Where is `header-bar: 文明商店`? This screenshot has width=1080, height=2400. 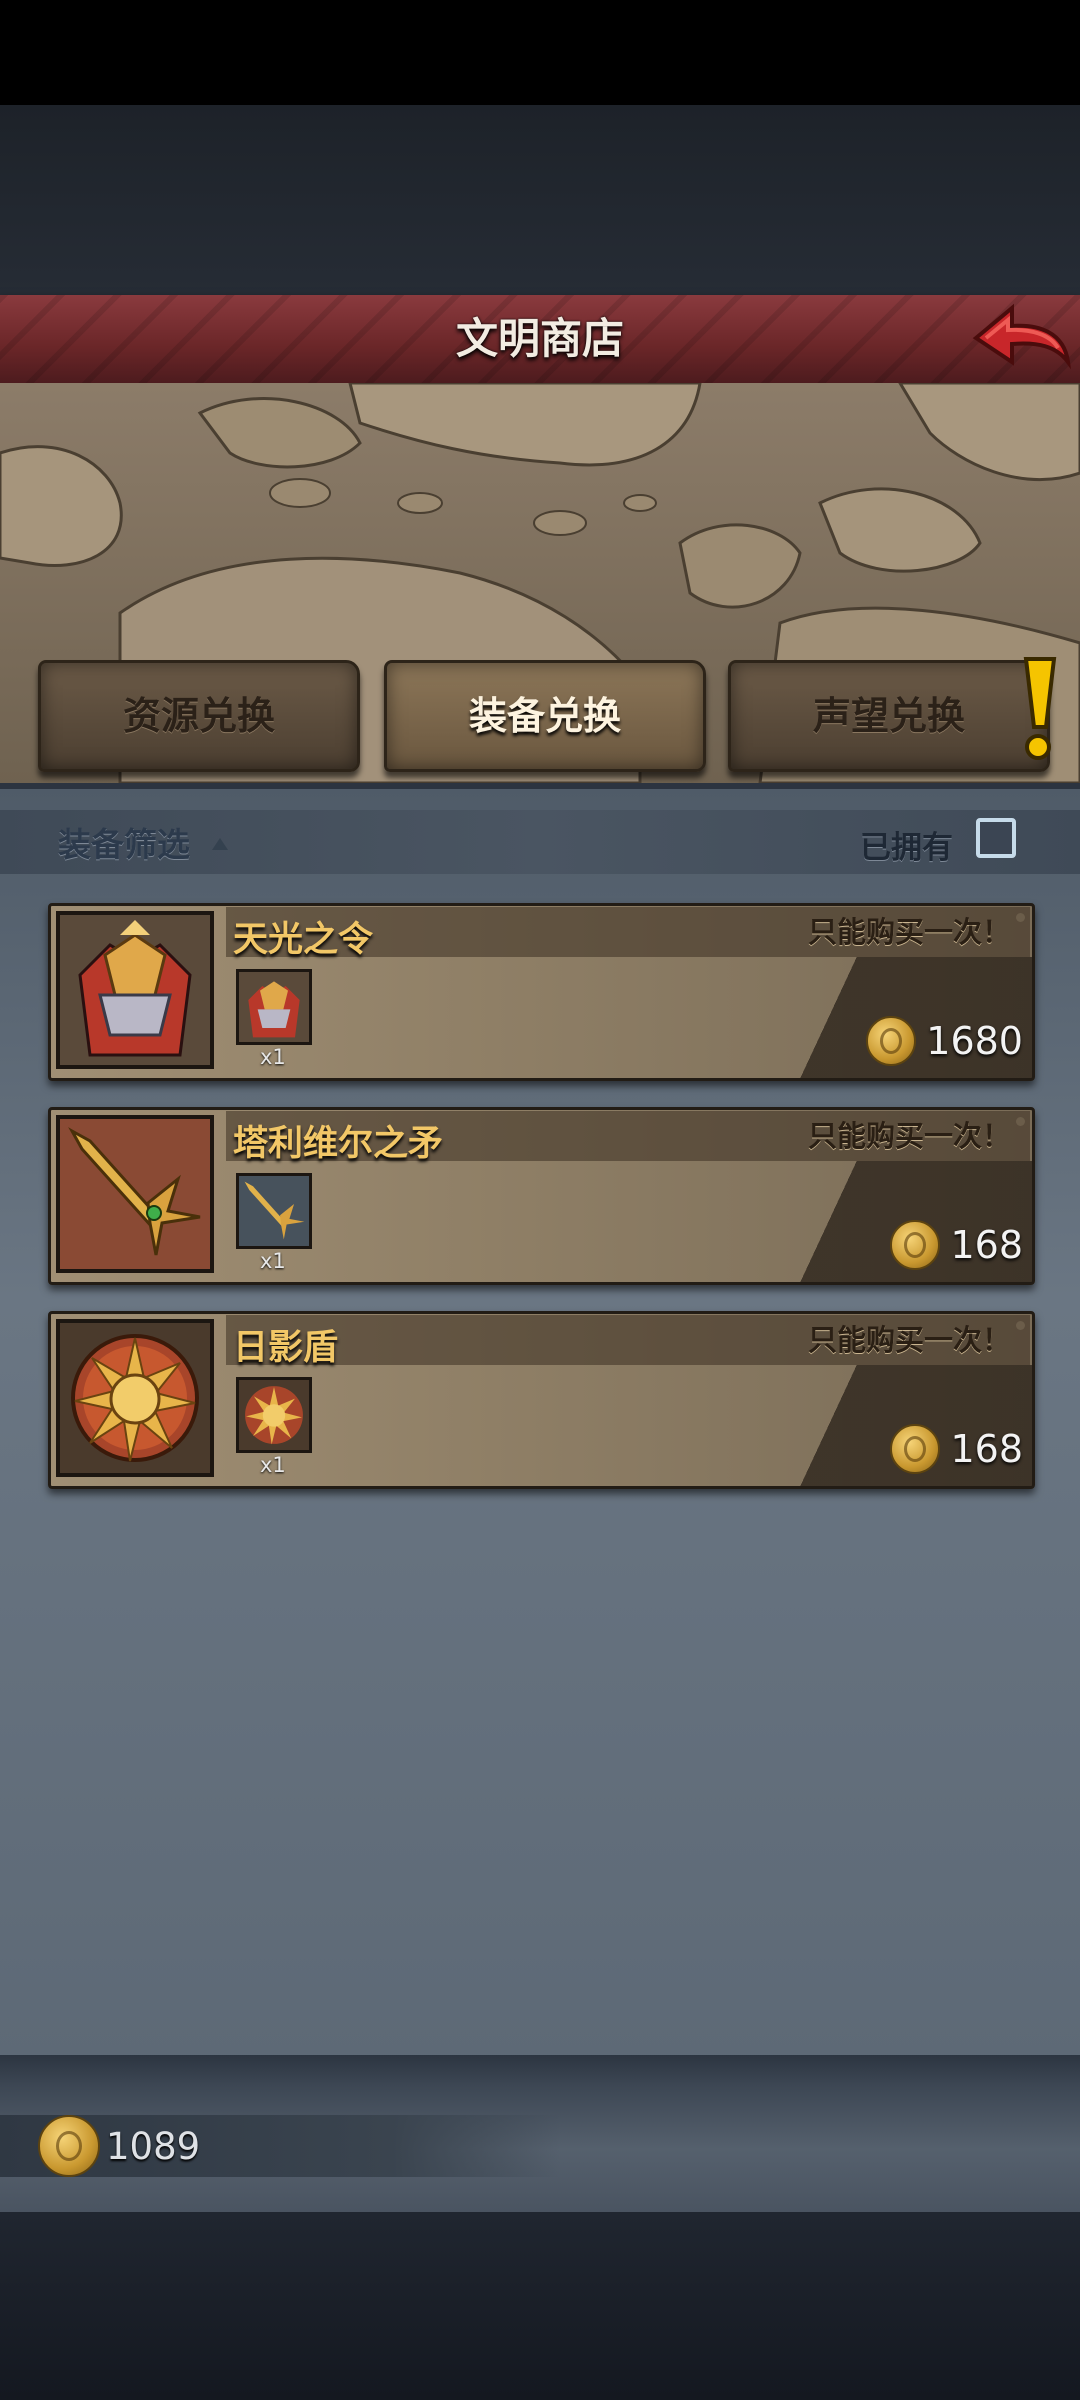
header-bar: 文明商店 is located at coordinates (540, 341).